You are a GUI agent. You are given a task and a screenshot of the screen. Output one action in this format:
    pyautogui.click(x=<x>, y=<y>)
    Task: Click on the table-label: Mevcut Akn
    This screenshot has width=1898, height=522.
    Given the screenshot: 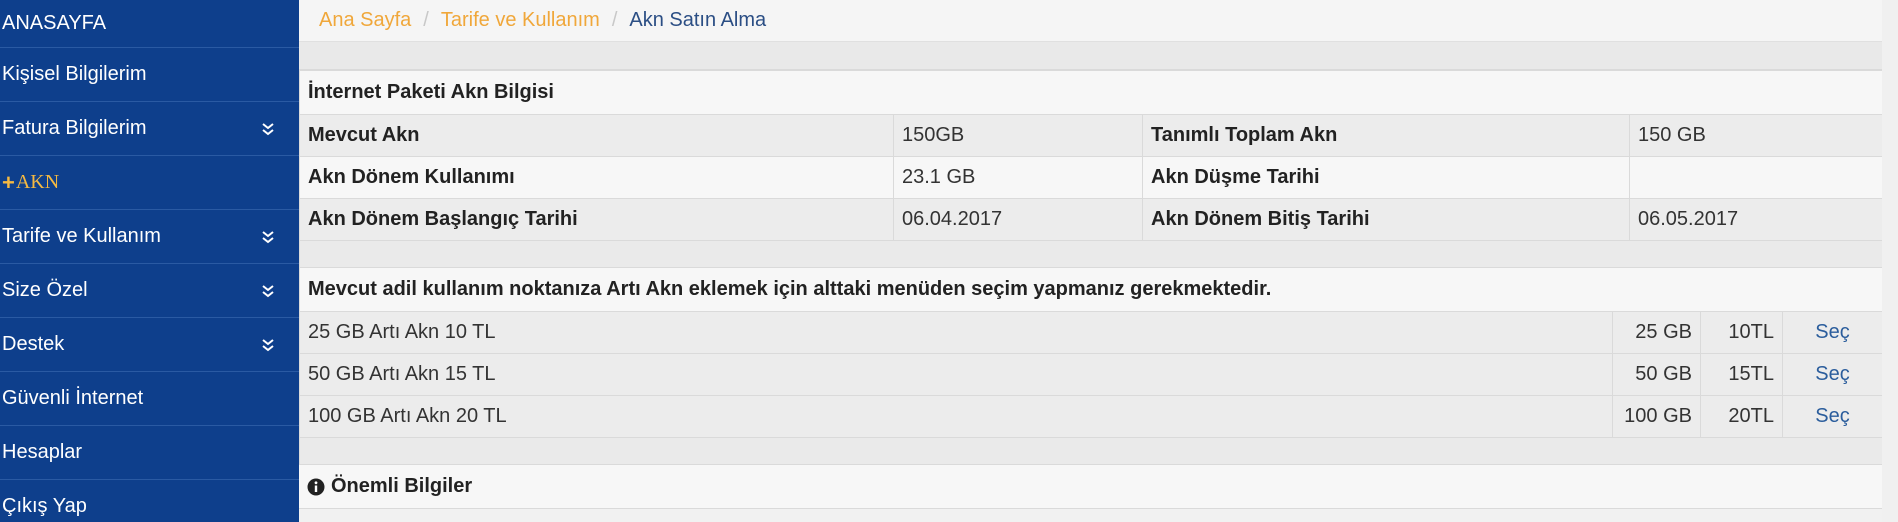 What is the action you would take?
    pyautogui.click(x=596, y=135)
    